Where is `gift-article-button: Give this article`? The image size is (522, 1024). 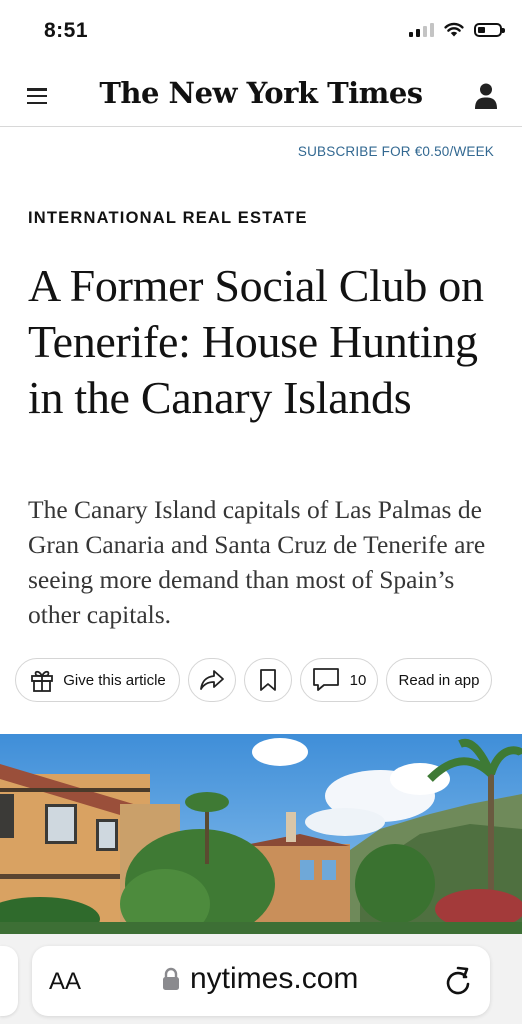 gift-article-button: Give this article is located at coordinates (97, 680).